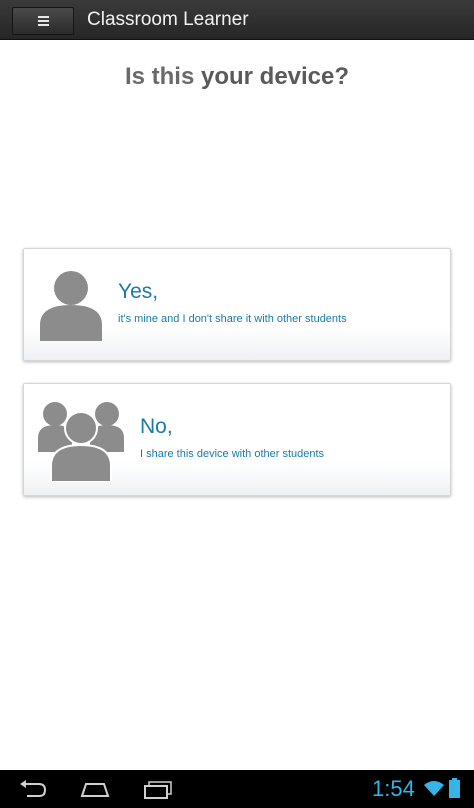 Image resolution: width=474 pixels, height=808 pixels. What do you see at coordinates (158, 789) in the screenshot?
I see `recent-apps-icon` at bounding box center [158, 789].